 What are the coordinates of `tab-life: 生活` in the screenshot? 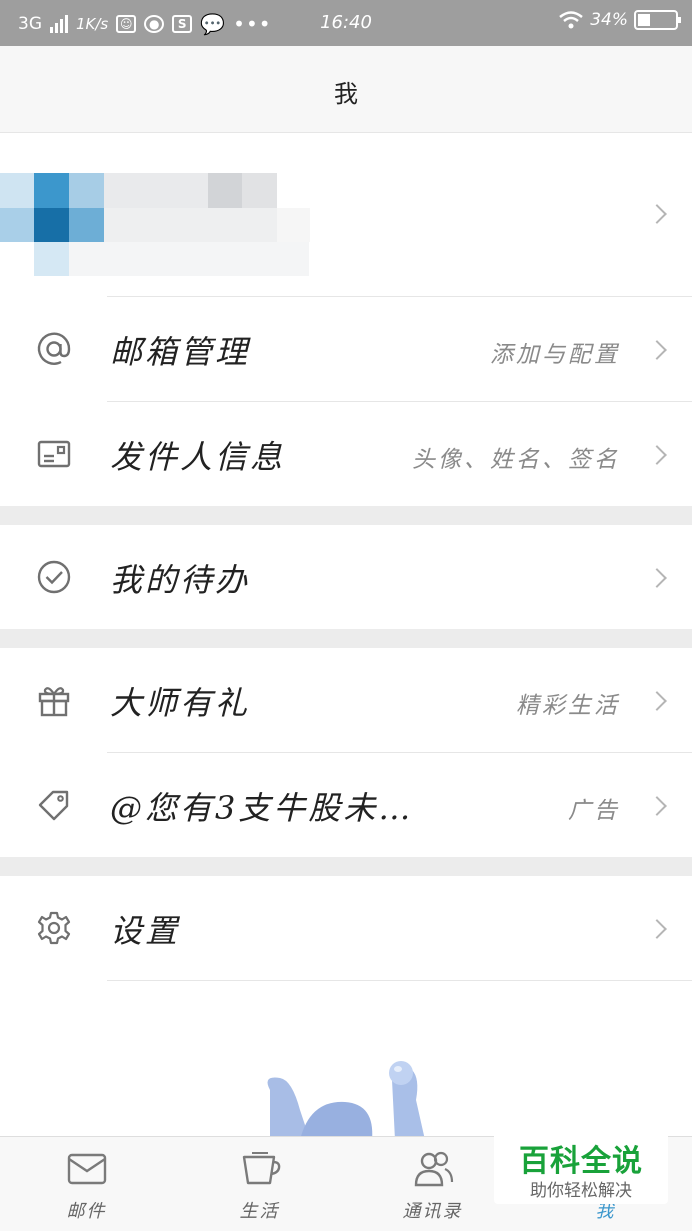 It's located at (259, 1184).